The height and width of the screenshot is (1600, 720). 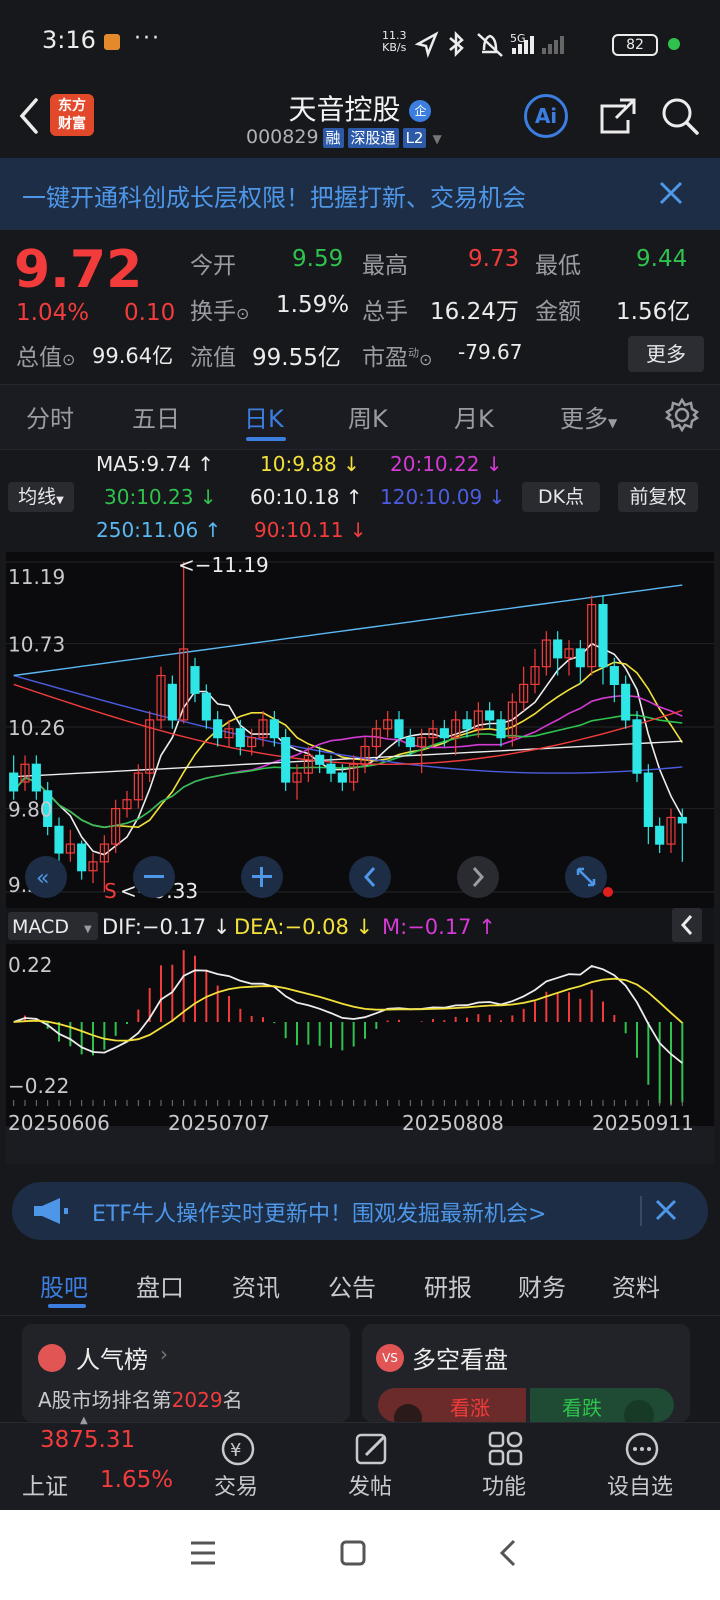 What do you see at coordinates (84, 1420) in the screenshot?
I see `chevron-up-icon: ▲` at bounding box center [84, 1420].